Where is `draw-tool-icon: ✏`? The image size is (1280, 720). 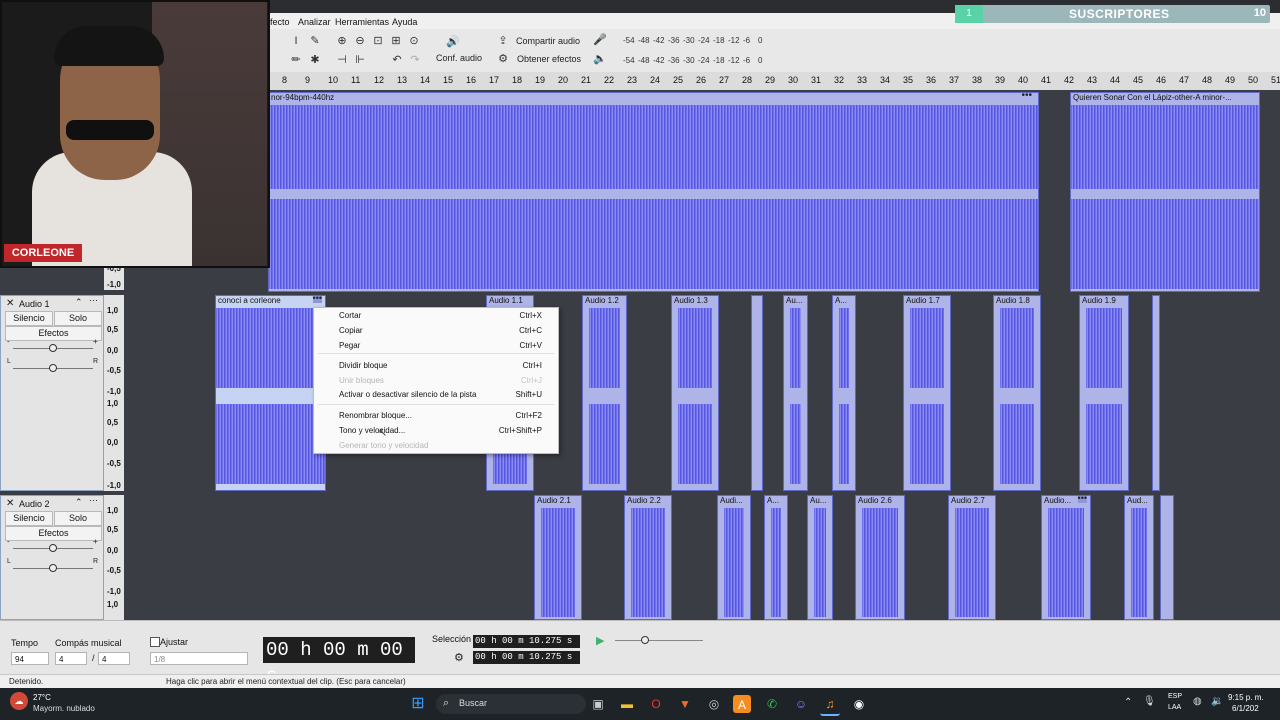
draw-tool-icon: ✏ is located at coordinates (296, 60).